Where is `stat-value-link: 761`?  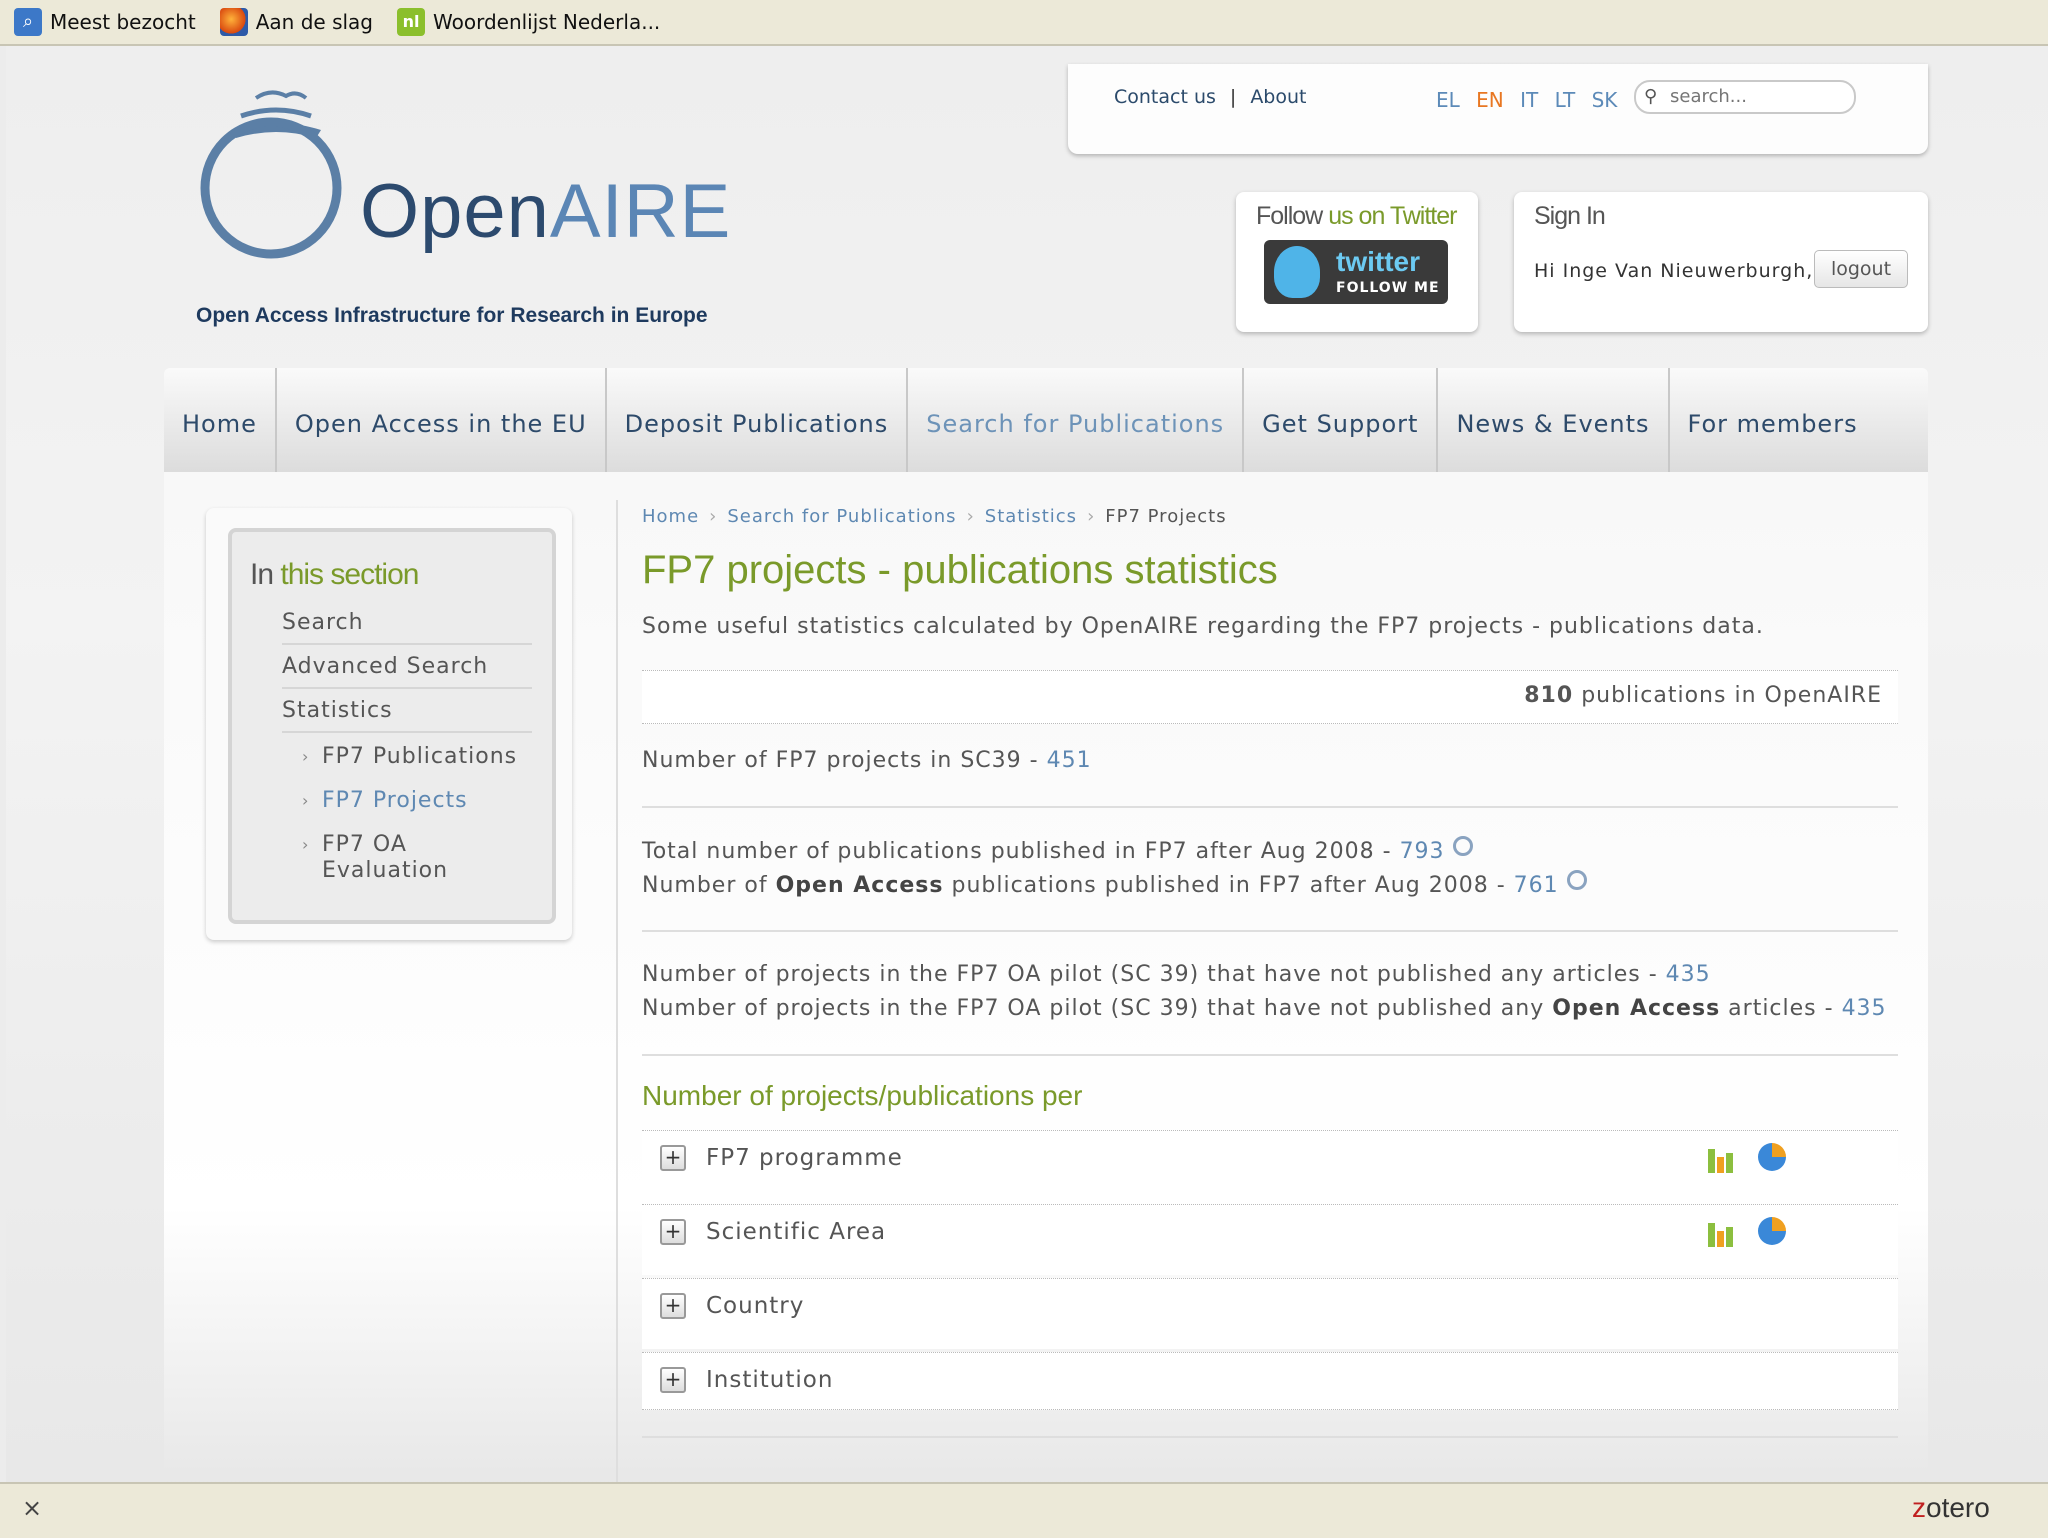
stat-value-link: 761 is located at coordinates (1536, 885).